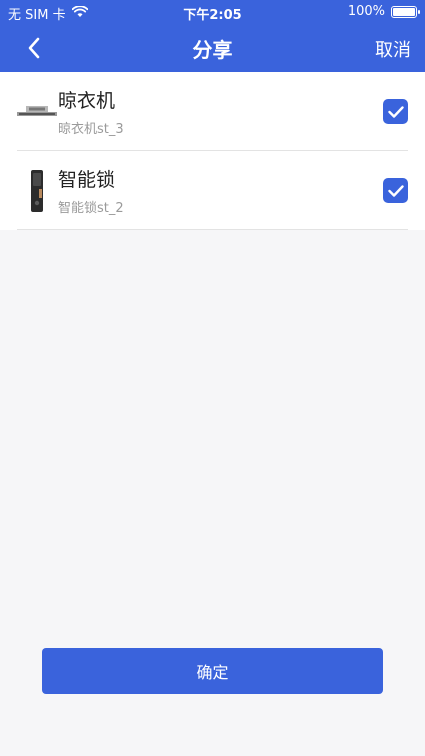 The height and width of the screenshot is (756, 425). I want to click on page-title: 分享, so click(212, 50).